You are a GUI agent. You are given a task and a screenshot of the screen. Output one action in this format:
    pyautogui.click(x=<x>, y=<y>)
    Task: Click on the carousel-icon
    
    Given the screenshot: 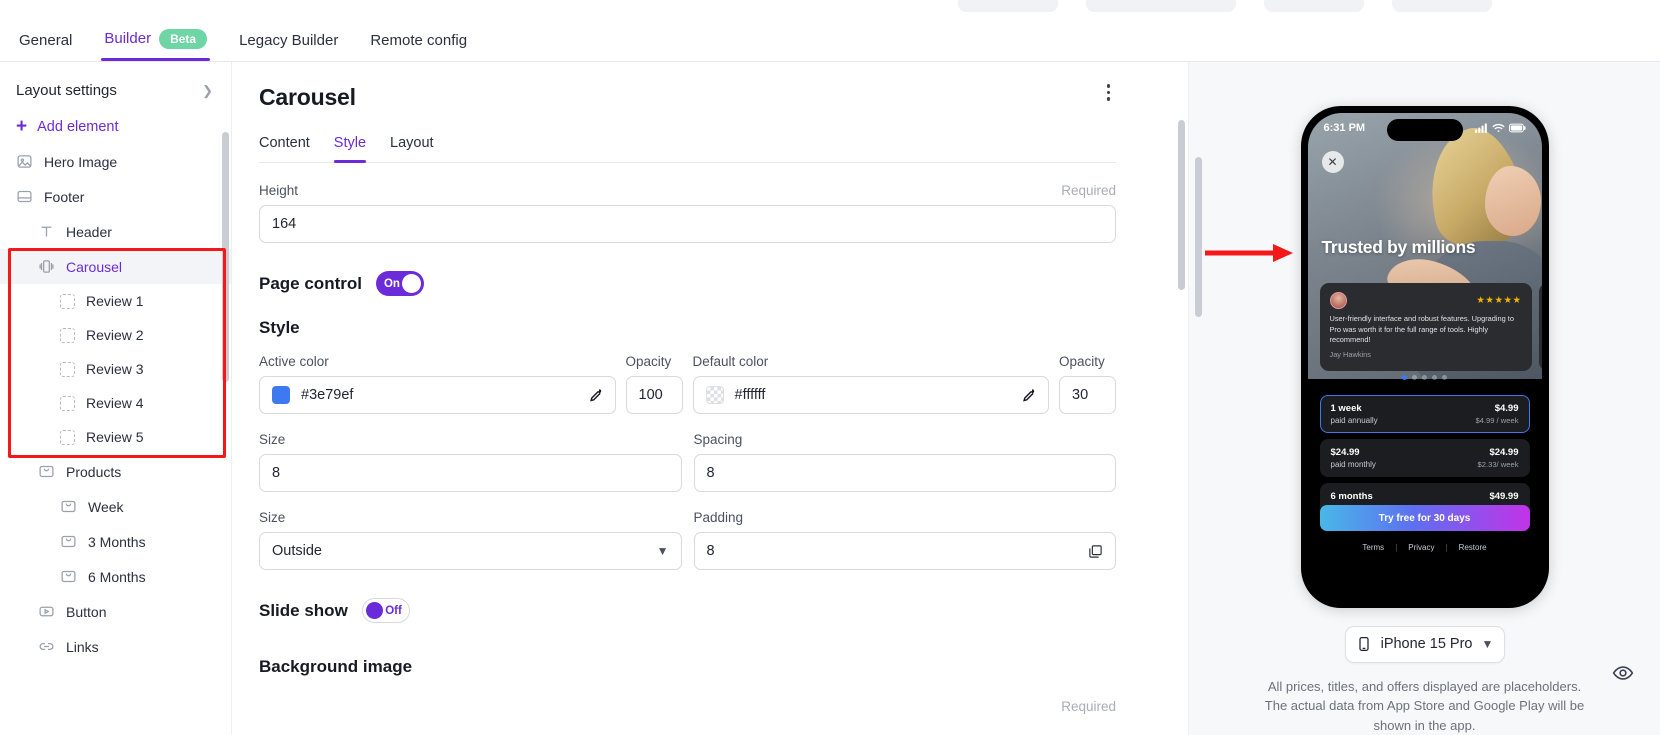 What is the action you would take?
    pyautogui.click(x=46, y=266)
    